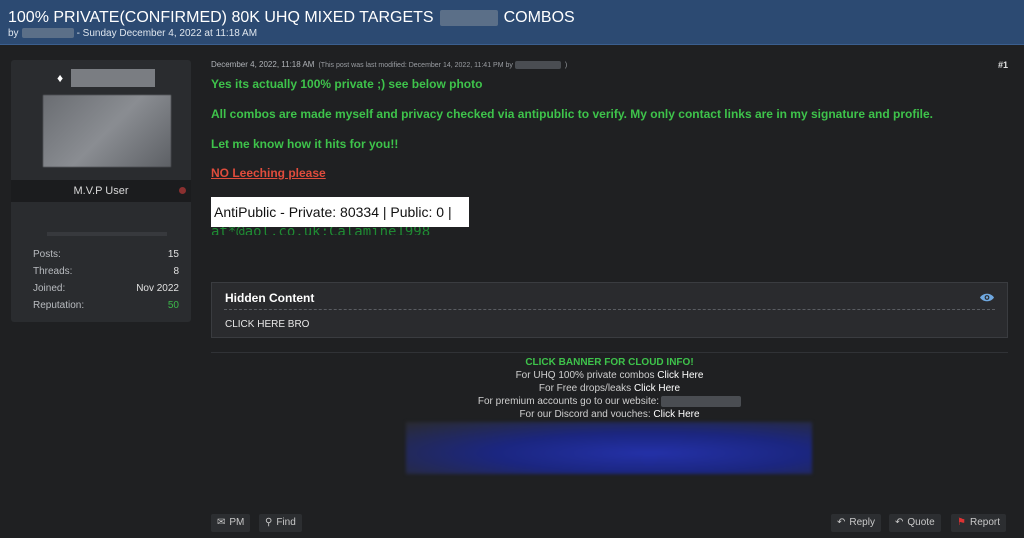 The image size is (1024, 538). Describe the element at coordinates (47, 254) in the screenshot. I see `stat-label: Posts:` at that location.